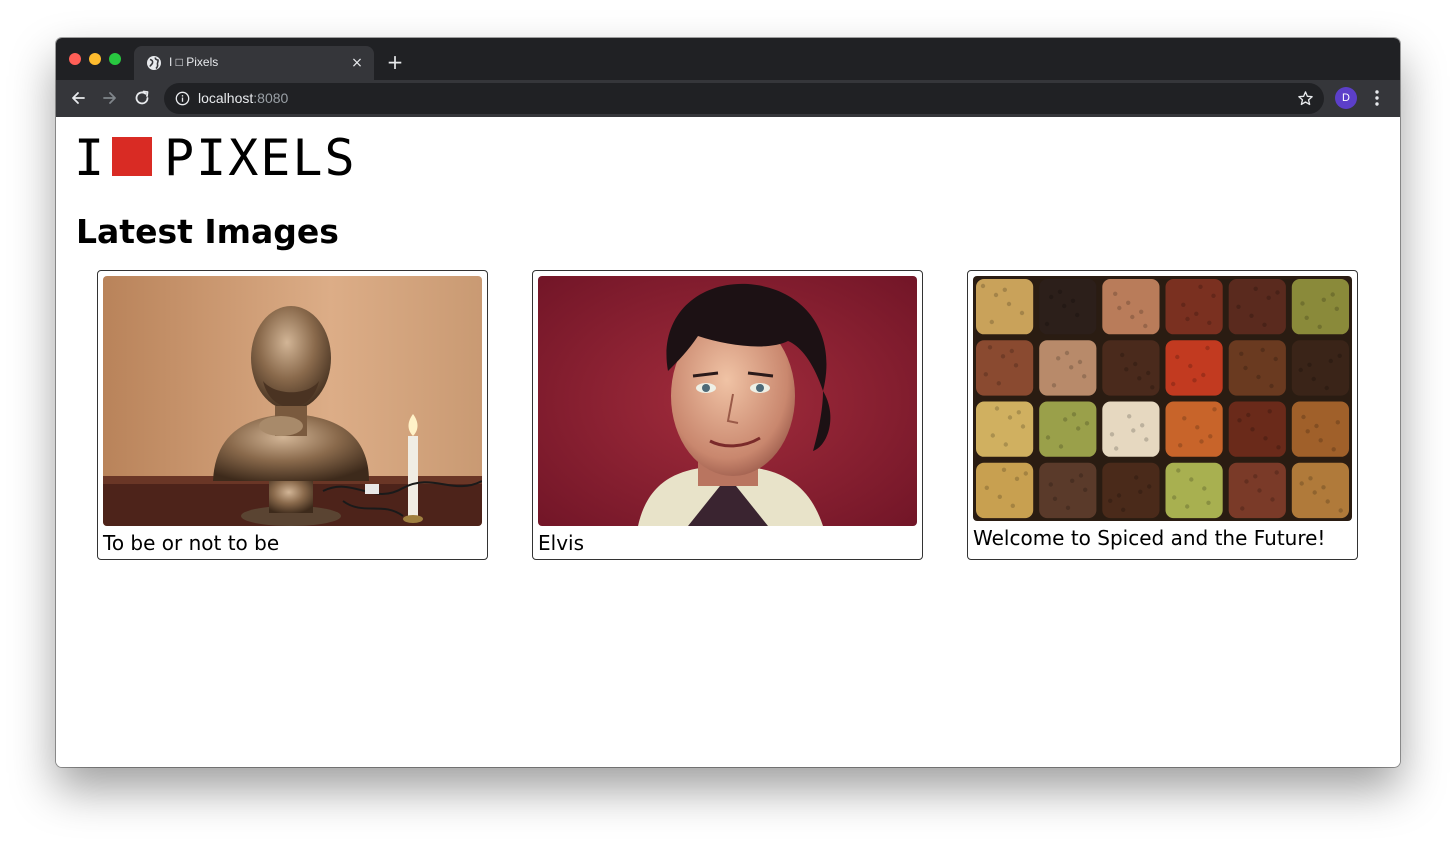 This screenshot has width=1456, height=841. What do you see at coordinates (744, 98) in the screenshot?
I see `address-bar: localhost:8080` at bounding box center [744, 98].